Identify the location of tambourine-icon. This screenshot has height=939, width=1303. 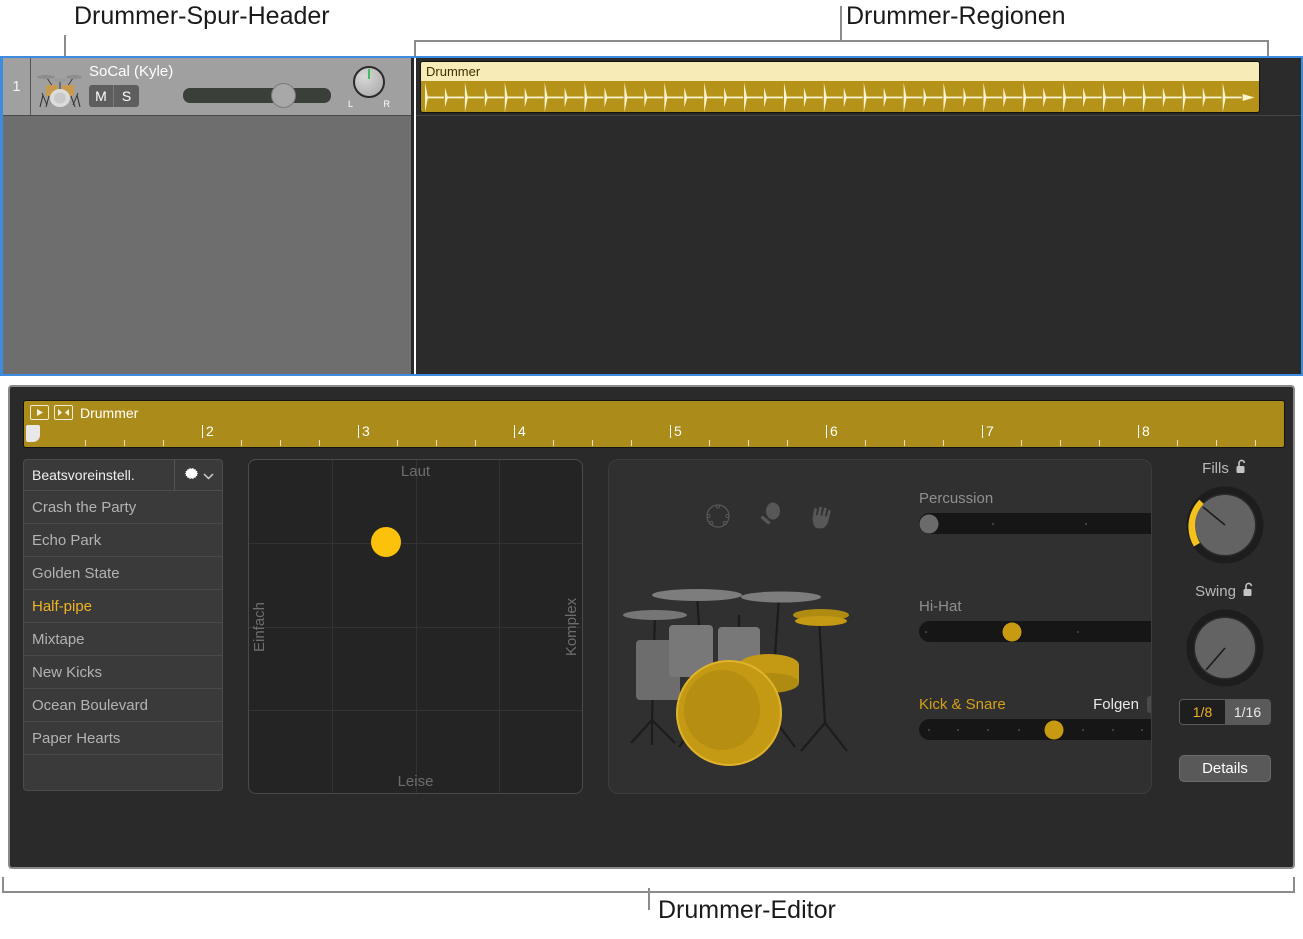
(718, 518).